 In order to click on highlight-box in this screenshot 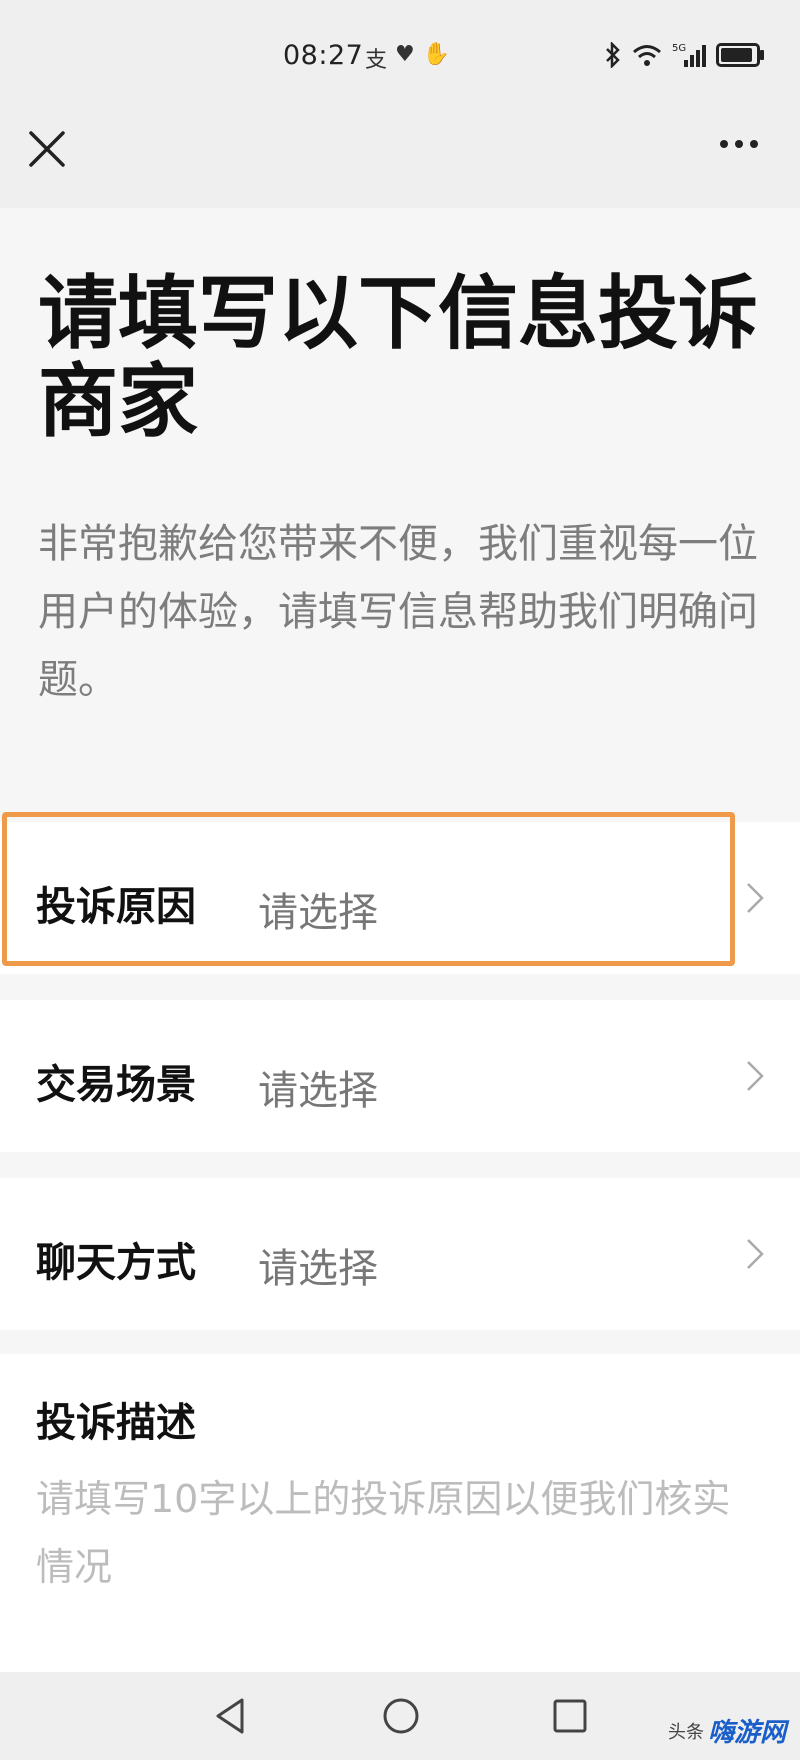, I will do `click(368, 889)`.